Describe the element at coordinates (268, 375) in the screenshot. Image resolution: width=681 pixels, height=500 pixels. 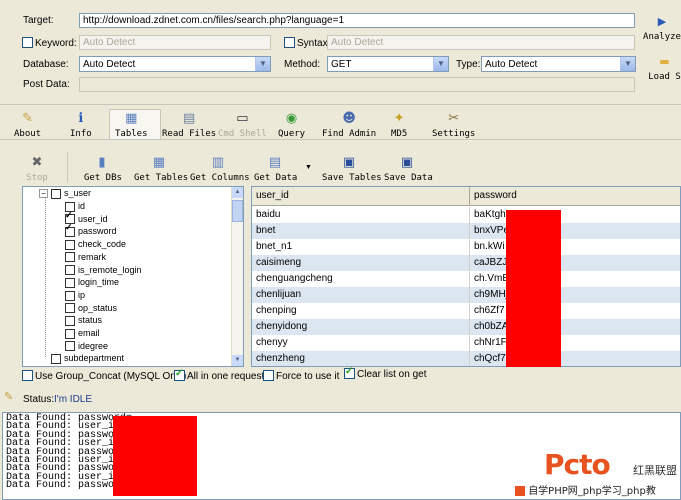
I see `force-checkbox` at that location.